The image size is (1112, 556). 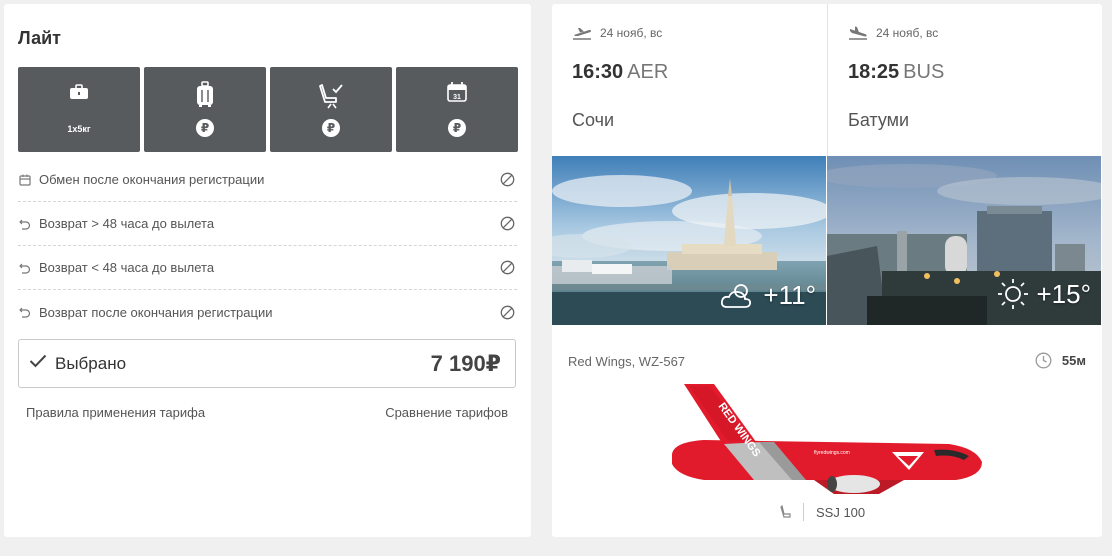 What do you see at coordinates (91, 363) in the screenshot?
I see `selected-label: Выбрано` at bounding box center [91, 363].